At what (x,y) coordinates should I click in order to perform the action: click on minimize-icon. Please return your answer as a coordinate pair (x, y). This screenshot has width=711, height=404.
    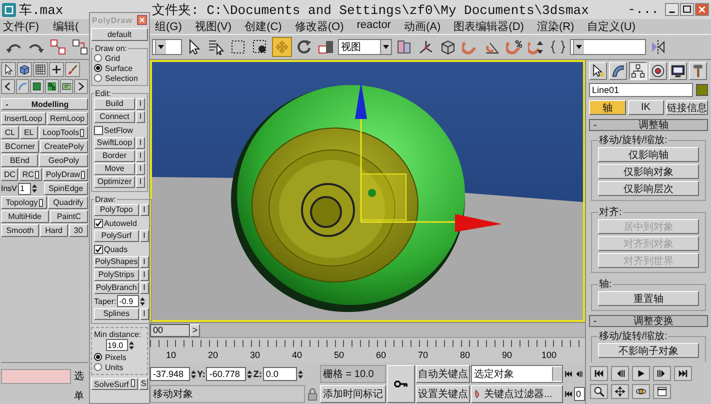
    Looking at the image, I should click on (672, 9).